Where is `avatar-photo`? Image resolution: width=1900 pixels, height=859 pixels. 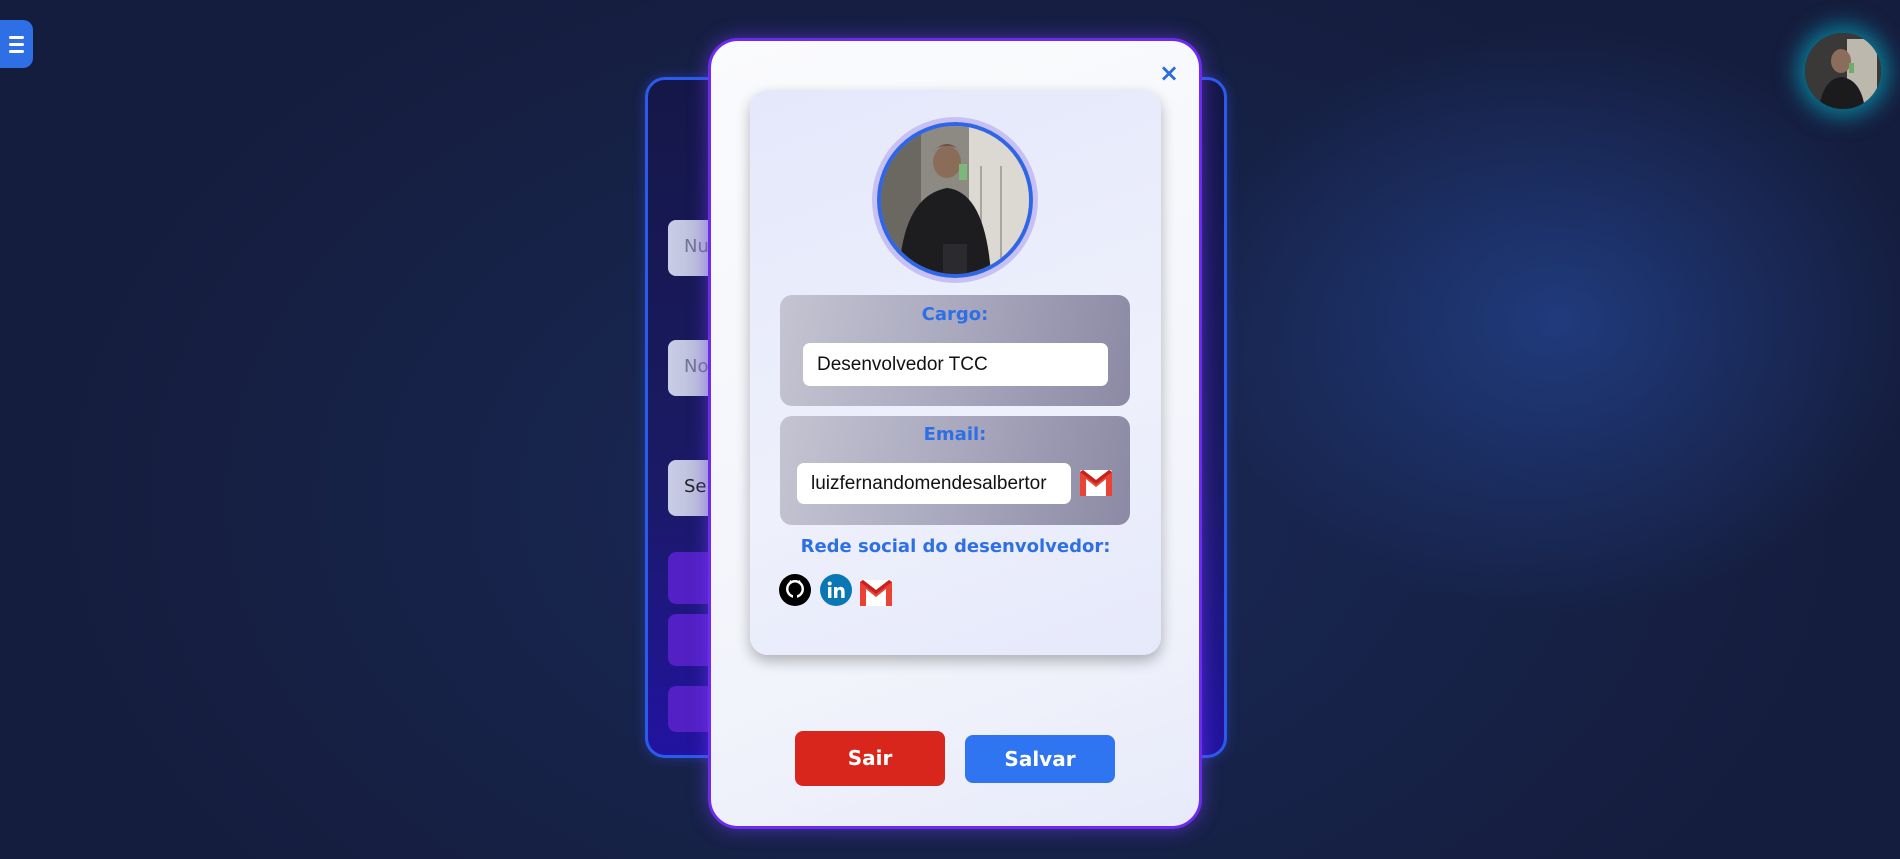
avatar-photo is located at coordinates (1843, 71).